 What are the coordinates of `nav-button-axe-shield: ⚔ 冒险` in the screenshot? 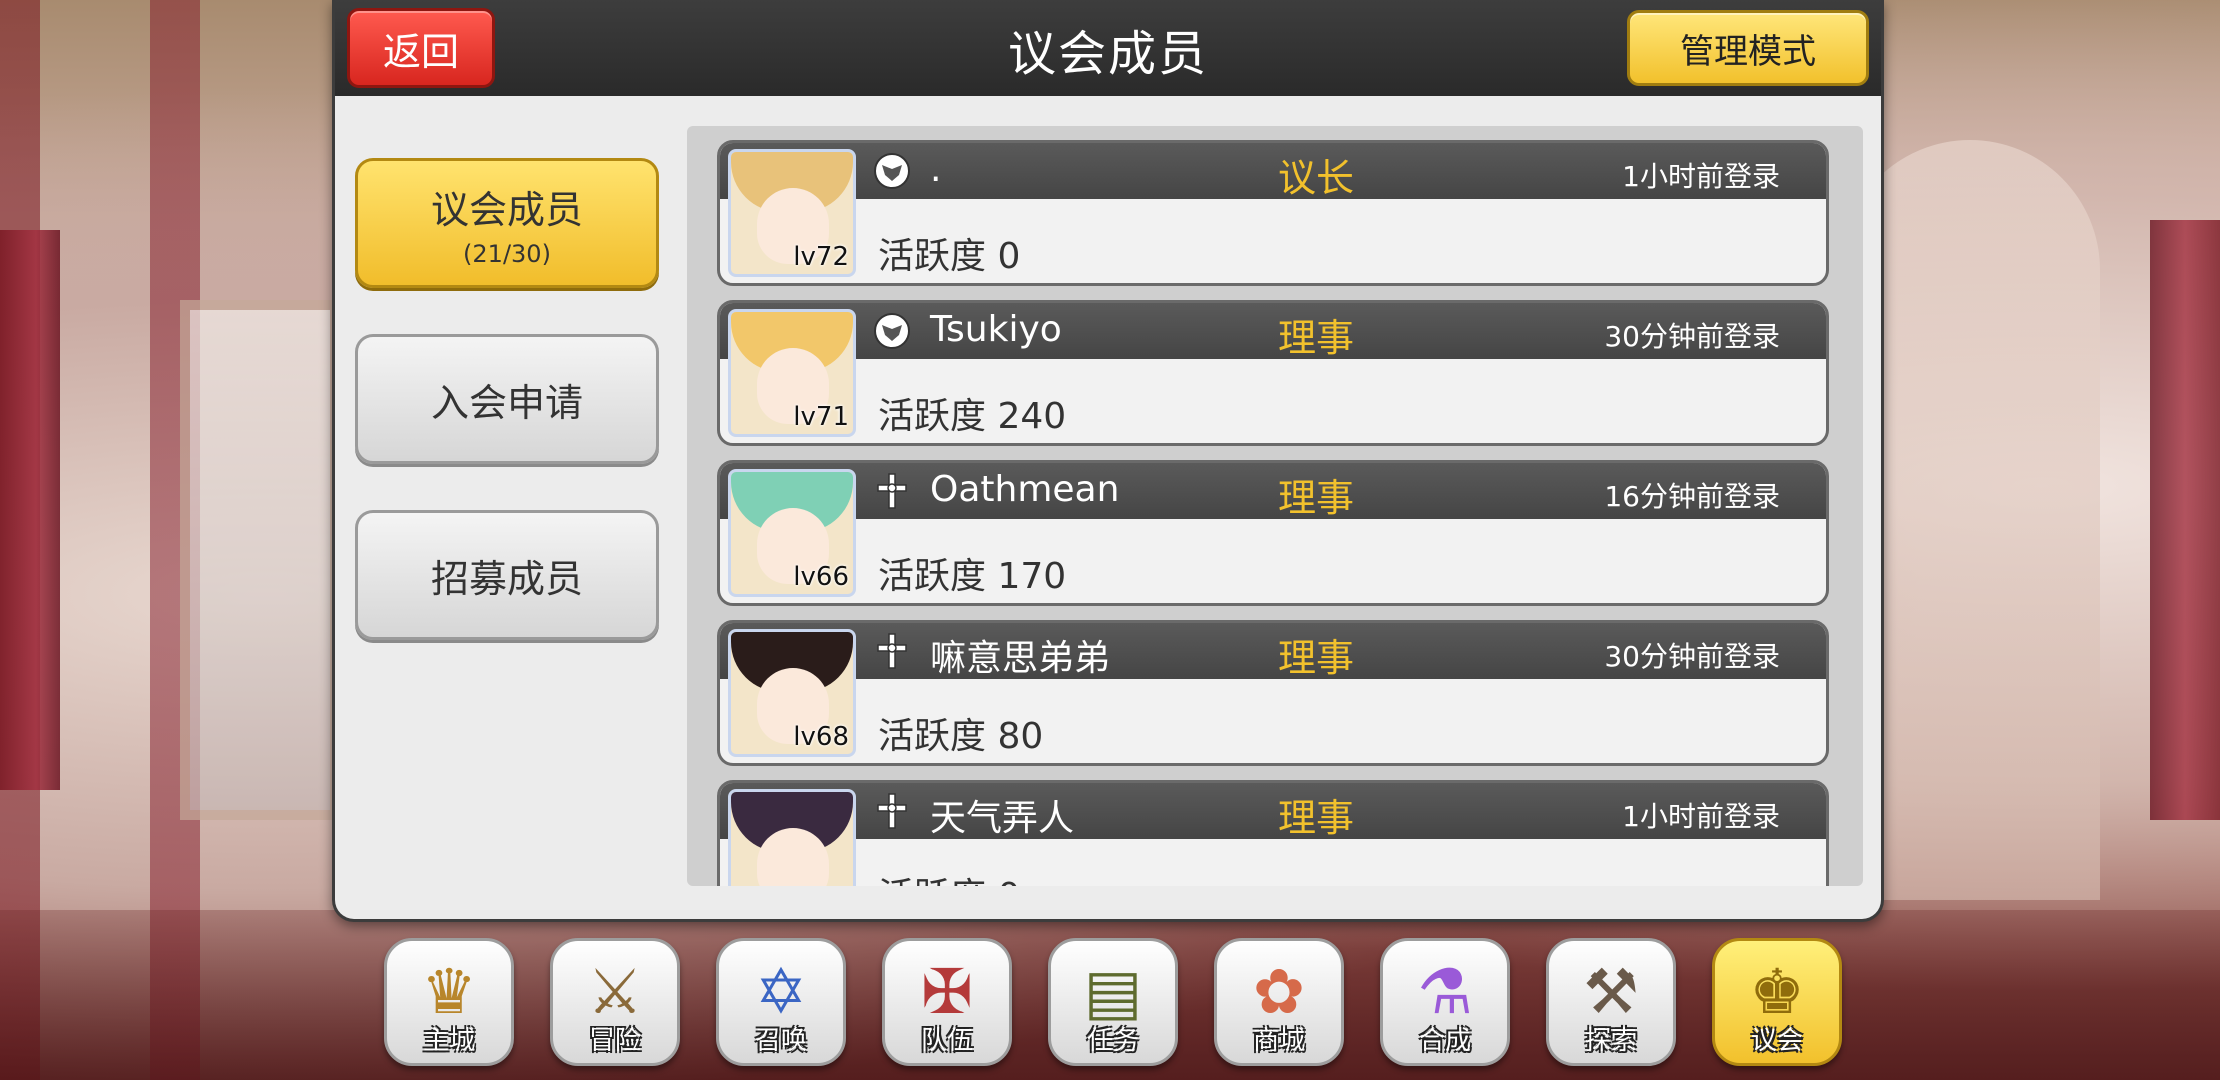 It's located at (615, 1002).